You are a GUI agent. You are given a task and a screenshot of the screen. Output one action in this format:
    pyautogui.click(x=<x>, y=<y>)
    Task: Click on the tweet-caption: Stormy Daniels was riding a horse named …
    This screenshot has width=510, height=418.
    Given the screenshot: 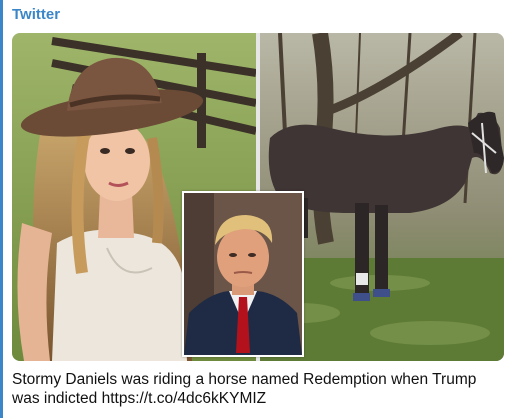 What is the action you would take?
    pyautogui.click(x=259, y=389)
    